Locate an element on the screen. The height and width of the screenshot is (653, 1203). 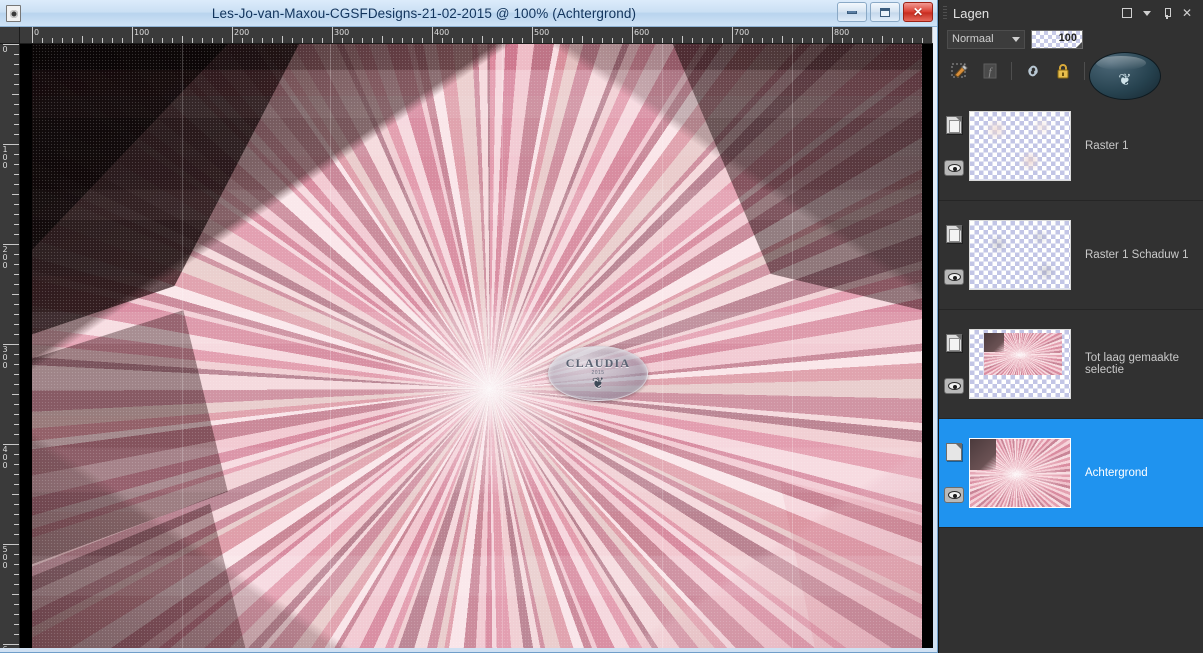
lock-layer-icon is located at coordinates (1063, 71).